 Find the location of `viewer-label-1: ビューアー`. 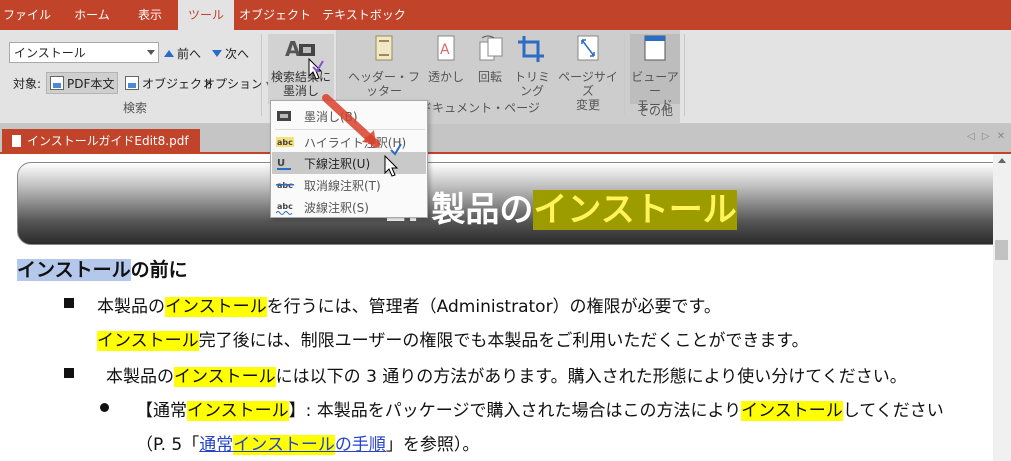

viewer-label-1: ビューアー is located at coordinates (655, 84).